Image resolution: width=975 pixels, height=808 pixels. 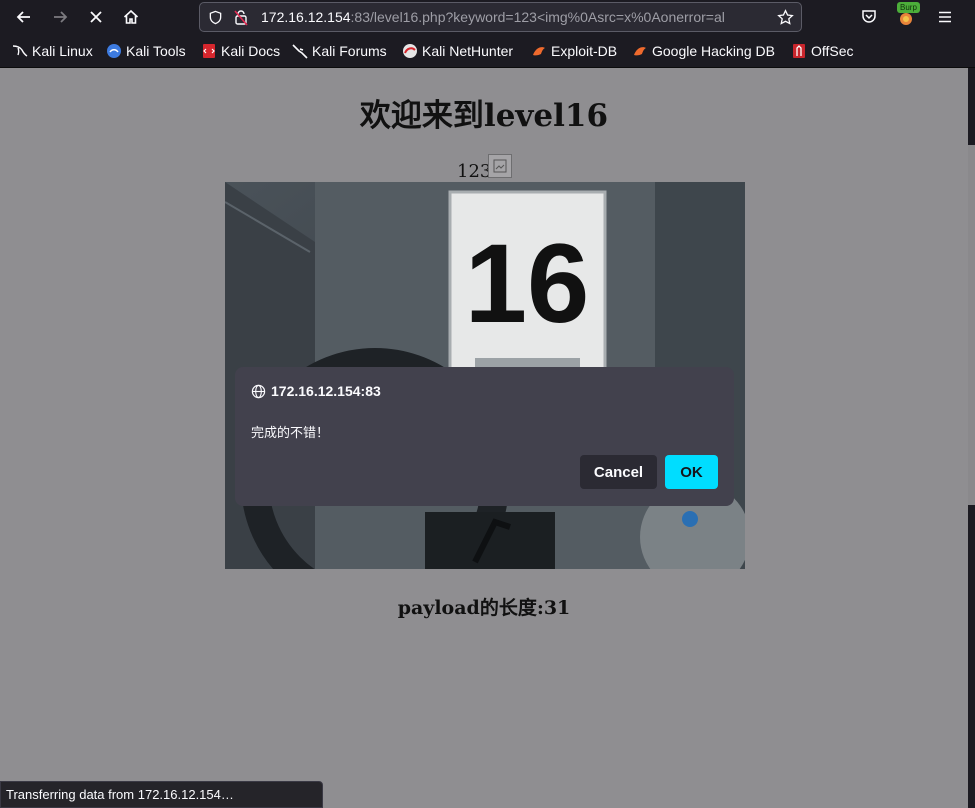 What do you see at coordinates (326, 391) in the screenshot?
I see `dialog-origin: 172.16.12.154:83` at bounding box center [326, 391].